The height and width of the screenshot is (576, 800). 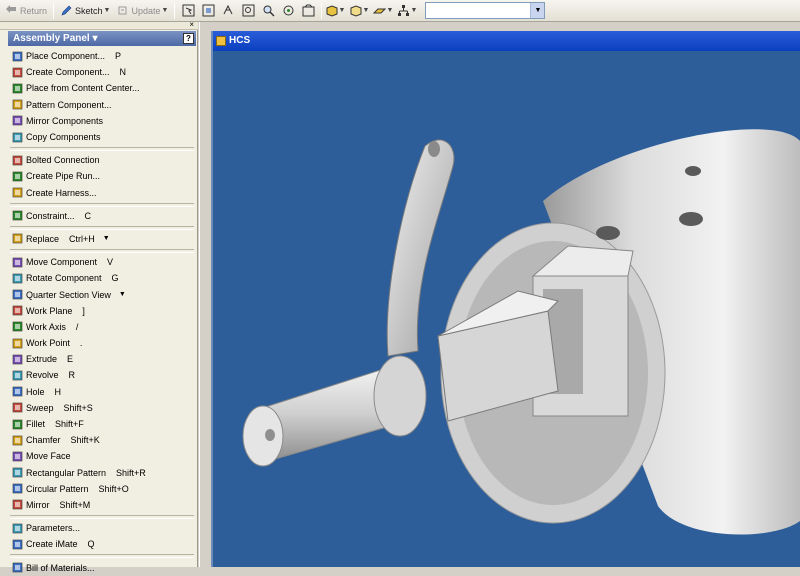 I want to click on panel-command-place-component: Place Component... P, so click(x=102, y=56).